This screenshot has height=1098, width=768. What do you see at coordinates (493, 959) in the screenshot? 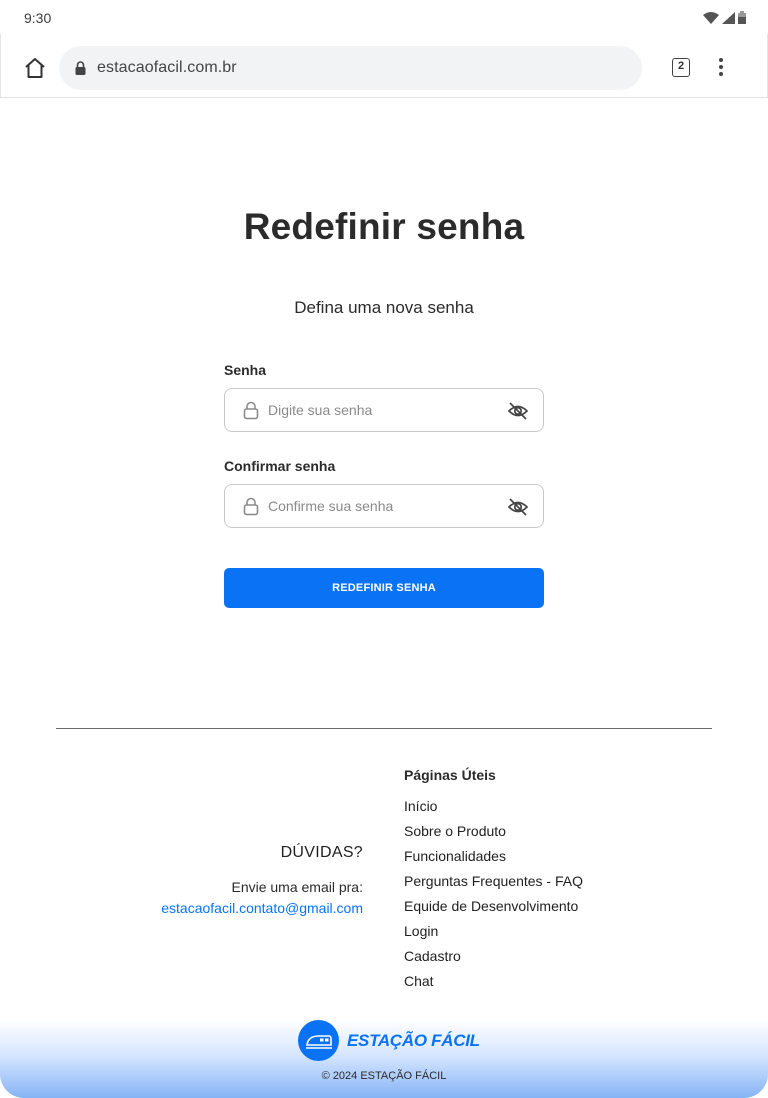
I see `footer-link-cadastro: Cadastro` at bounding box center [493, 959].